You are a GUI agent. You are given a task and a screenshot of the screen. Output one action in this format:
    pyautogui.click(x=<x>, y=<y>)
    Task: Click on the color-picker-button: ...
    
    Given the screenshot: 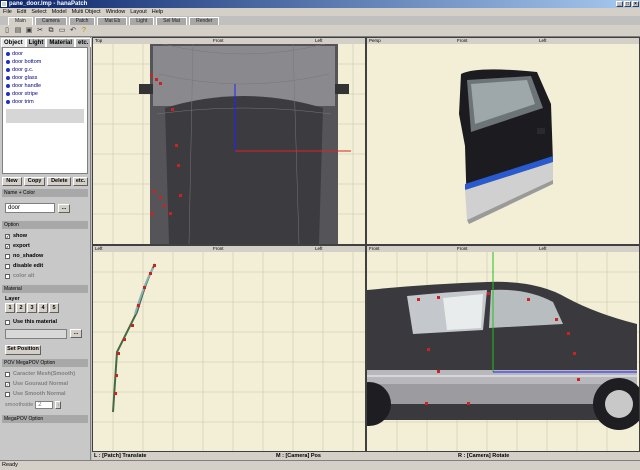 What is the action you would take?
    pyautogui.click(x=64, y=208)
    